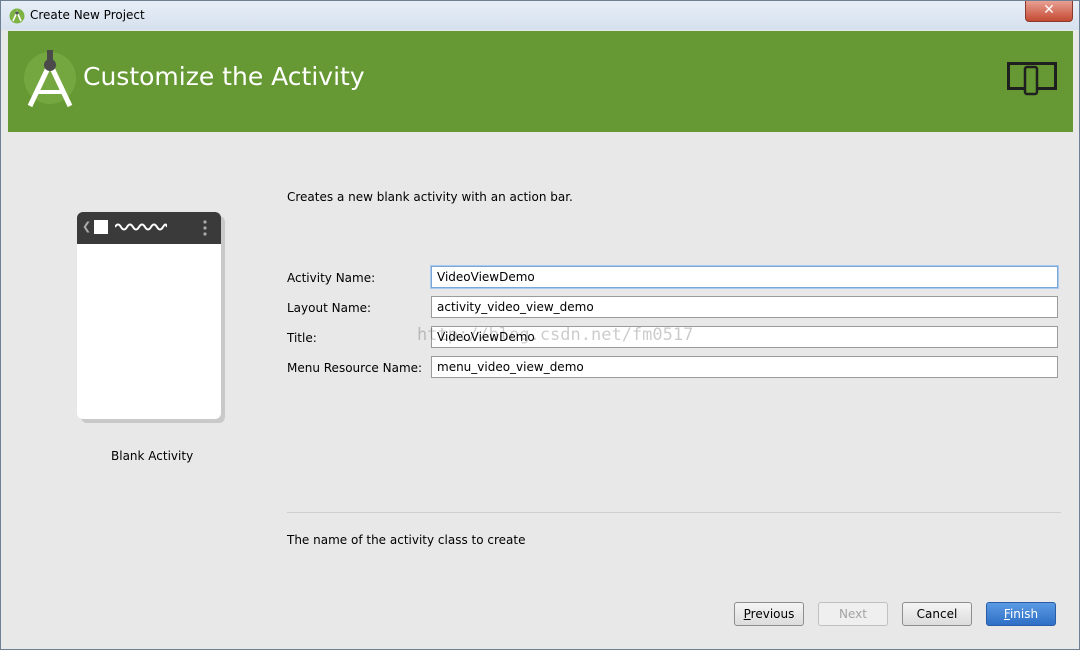 Image resolution: width=1080 pixels, height=650 pixels. I want to click on finish-label: inish, so click(1024, 614).